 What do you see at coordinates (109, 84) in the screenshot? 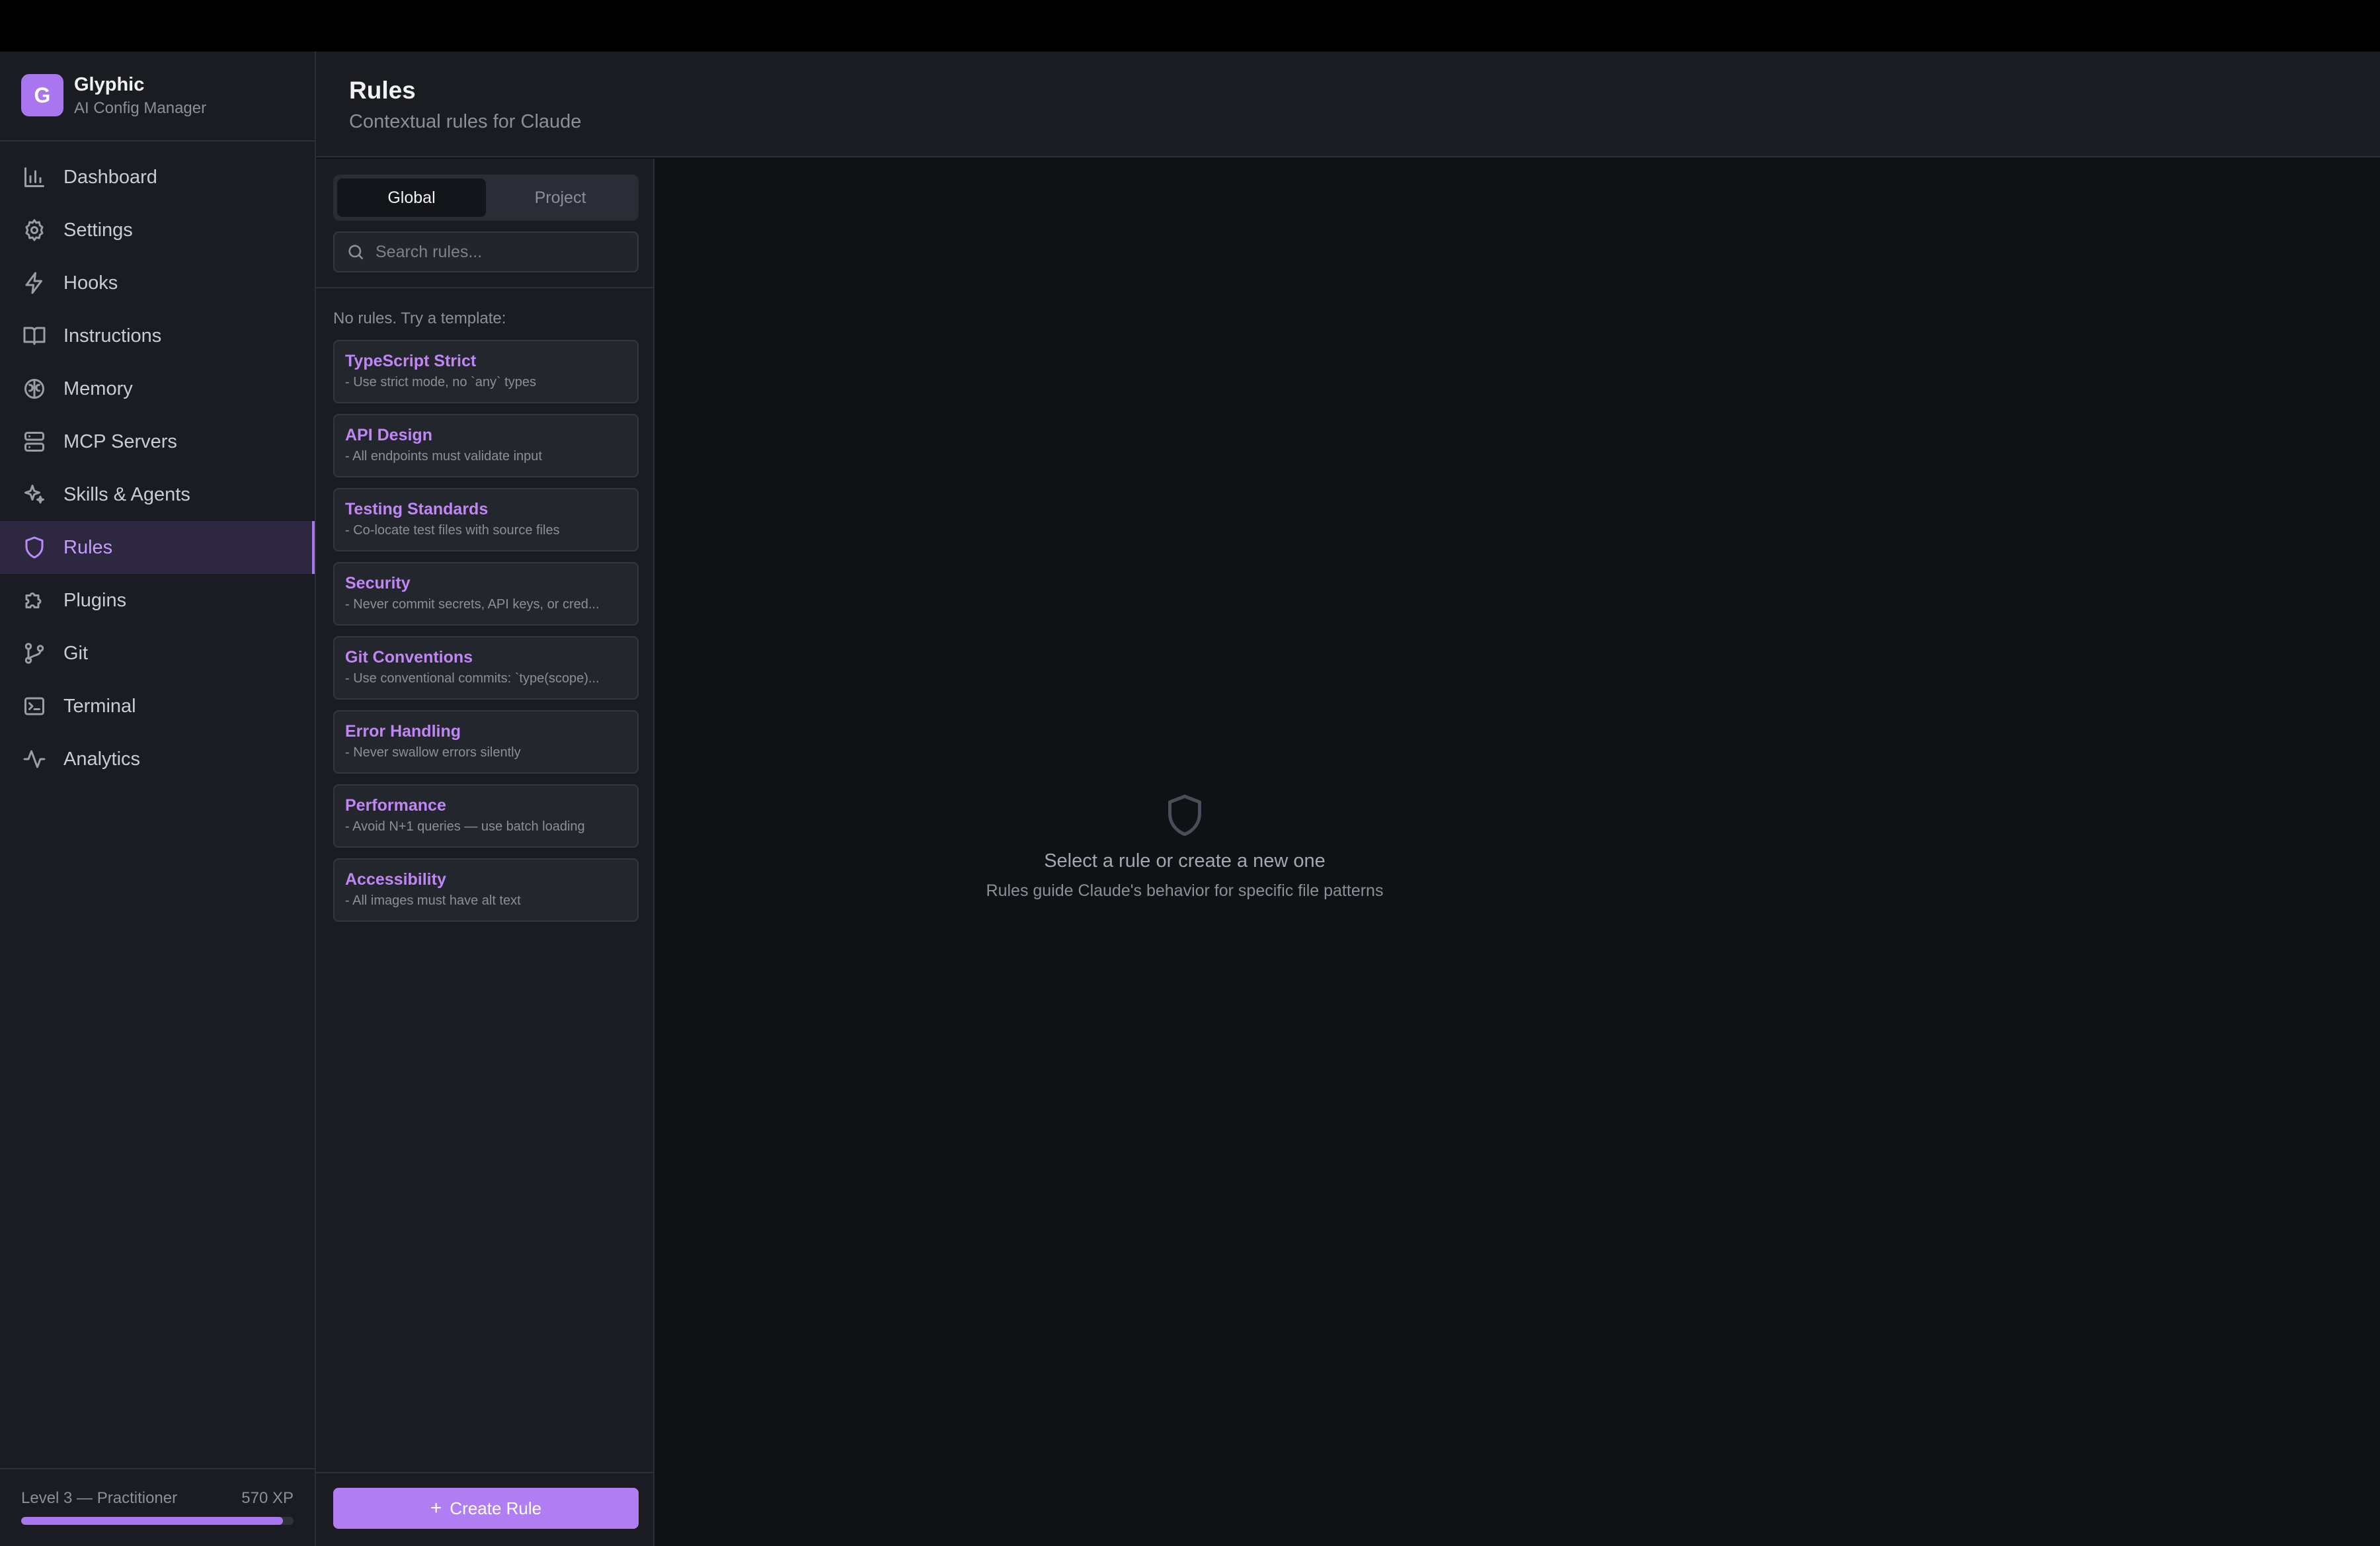
I see `app-name: Glyphic` at bounding box center [109, 84].